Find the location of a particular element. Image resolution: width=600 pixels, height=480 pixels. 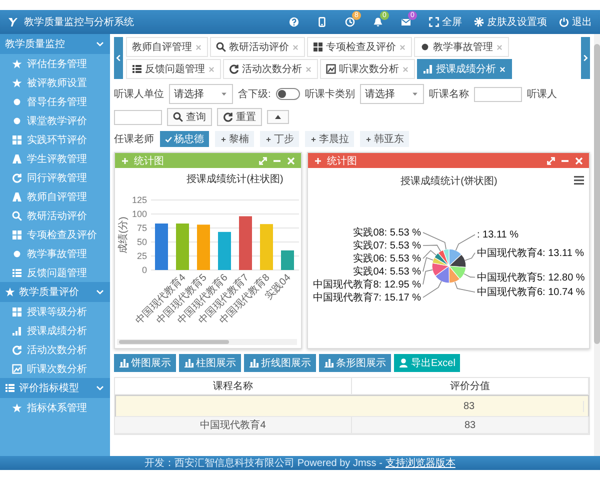

sidebar-item: 评估任务管理 is located at coordinates (55, 63).